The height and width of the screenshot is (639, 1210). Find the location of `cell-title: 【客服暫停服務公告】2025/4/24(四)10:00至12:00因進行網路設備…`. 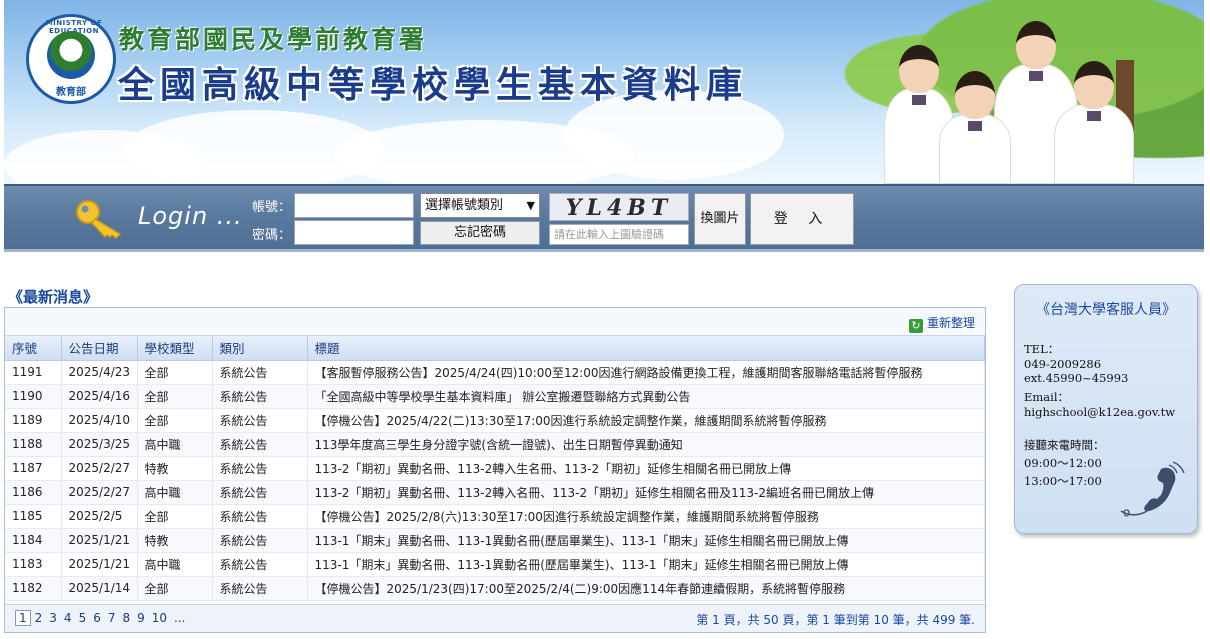

cell-title: 【客服暫停服務公告】2025/4/24(四)10:00至12:00因進行網路設備… is located at coordinates (646, 372).